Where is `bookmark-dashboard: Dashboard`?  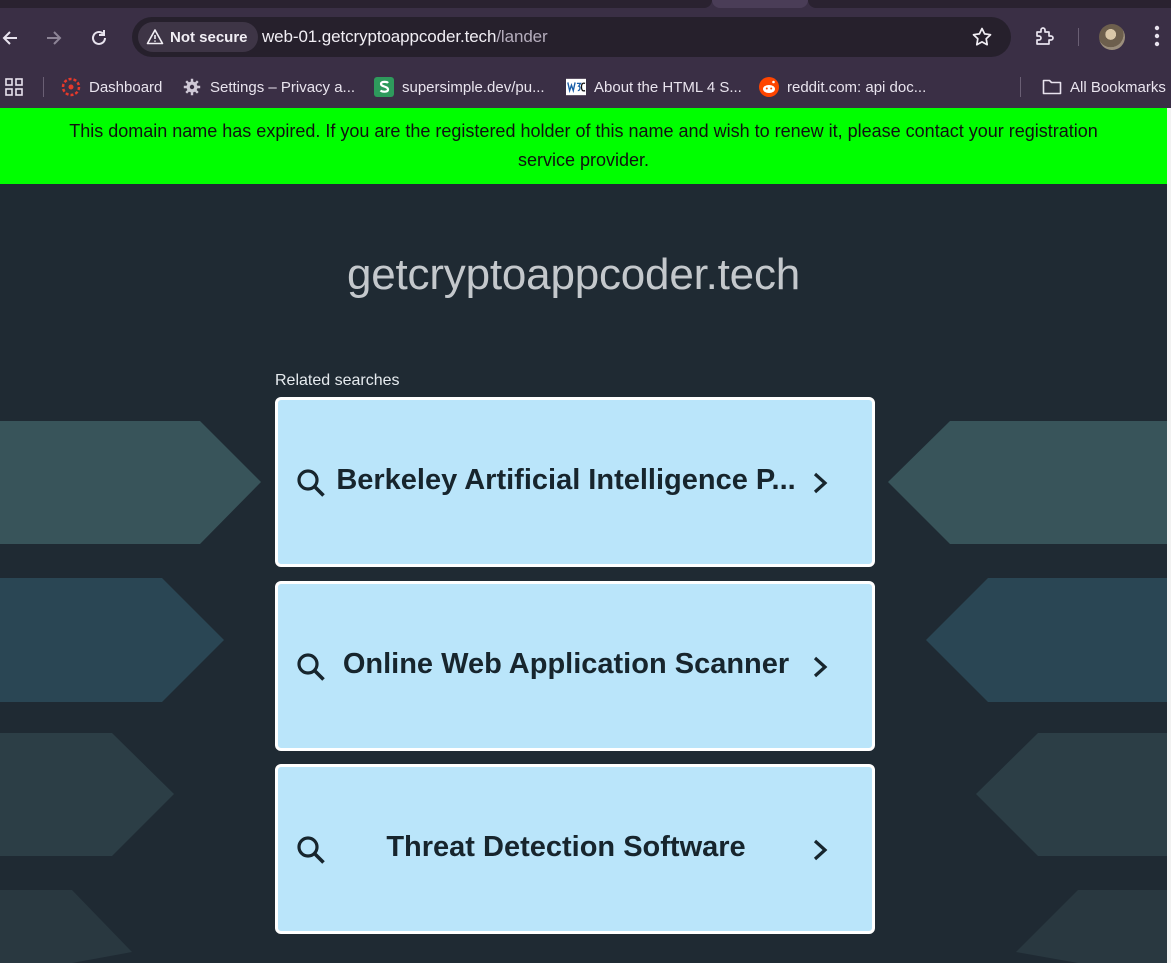
bookmark-dashboard: Dashboard is located at coordinates (111, 87).